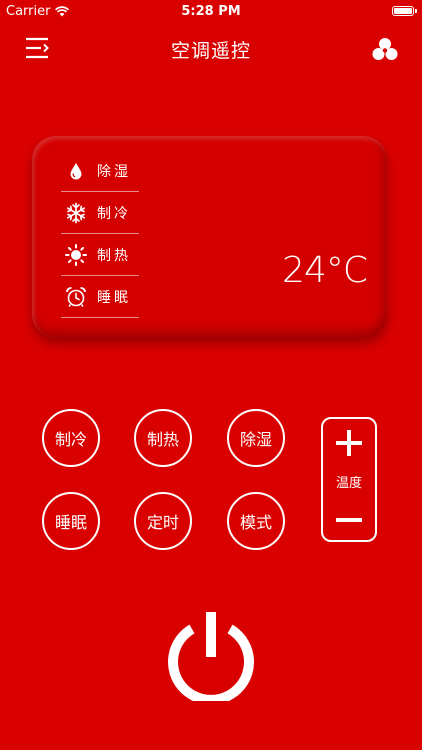 Image resolution: width=422 pixels, height=750 pixels. I want to click on mode-item-cool: 制冷, so click(100, 213).